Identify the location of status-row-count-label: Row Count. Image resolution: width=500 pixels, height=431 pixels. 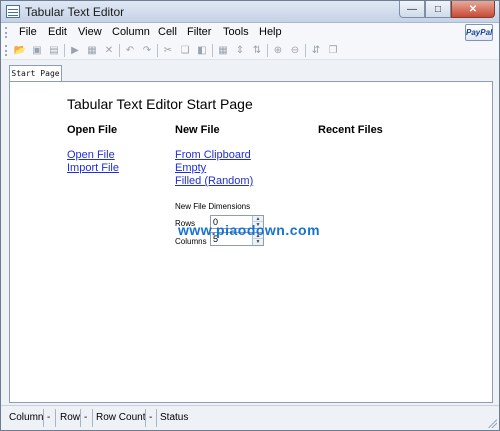
(121, 417).